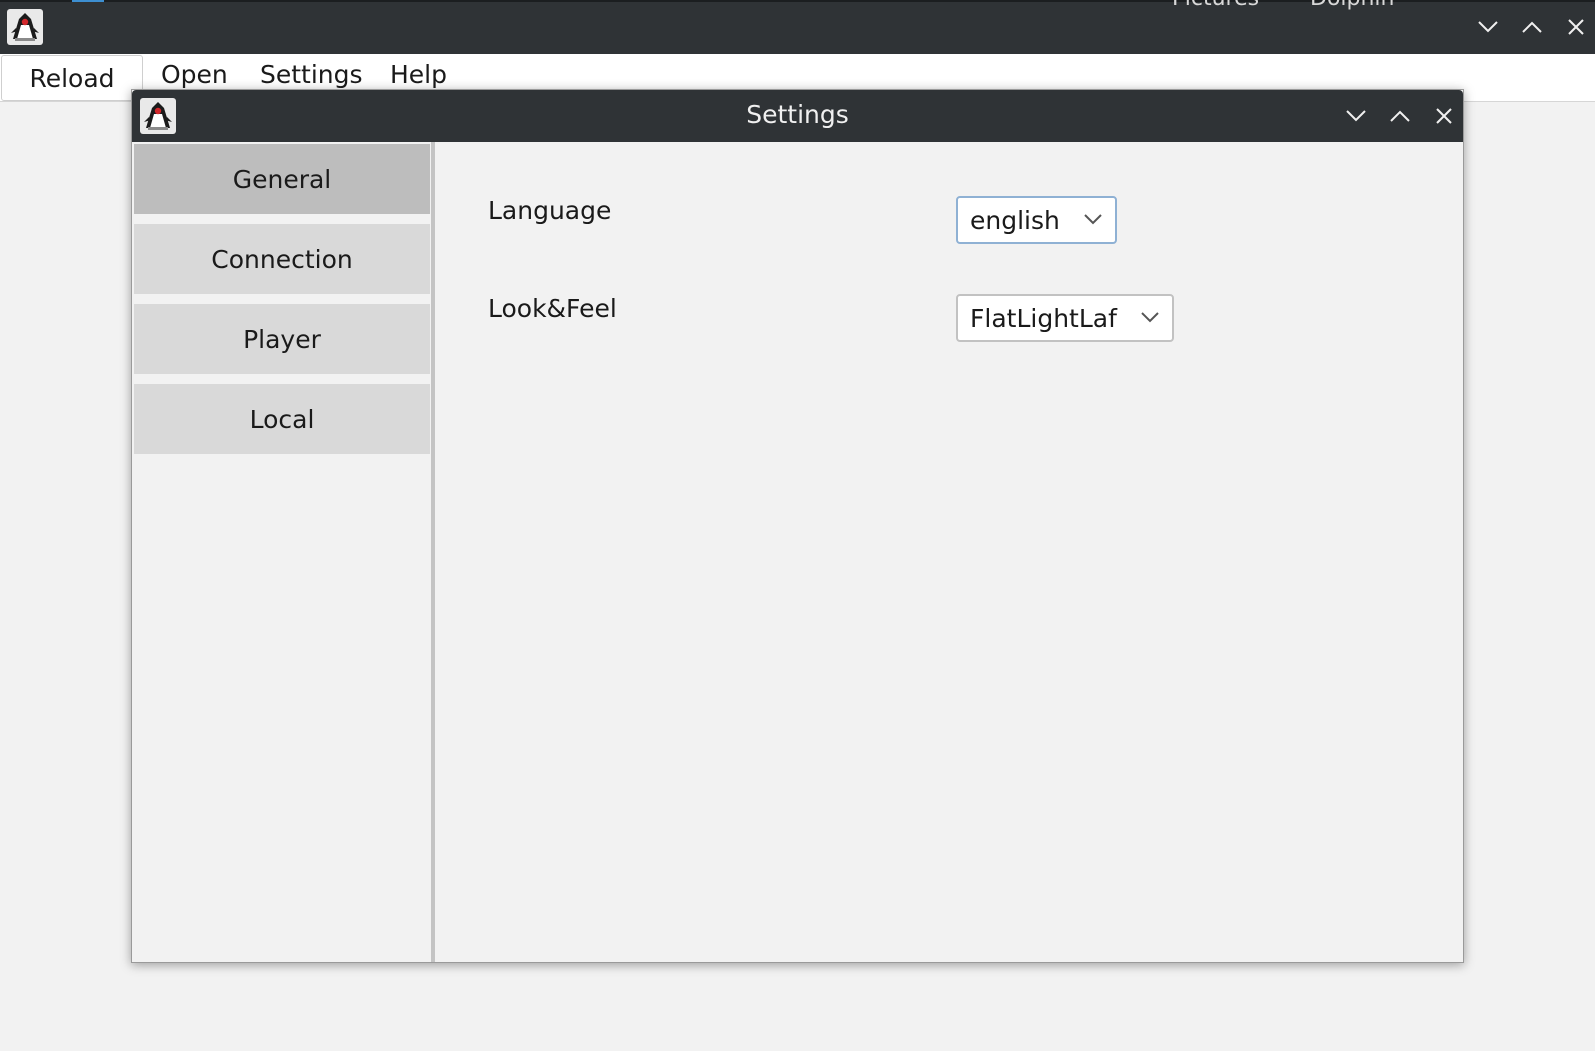  I want to click on minimize-button, so click(1488, 27).